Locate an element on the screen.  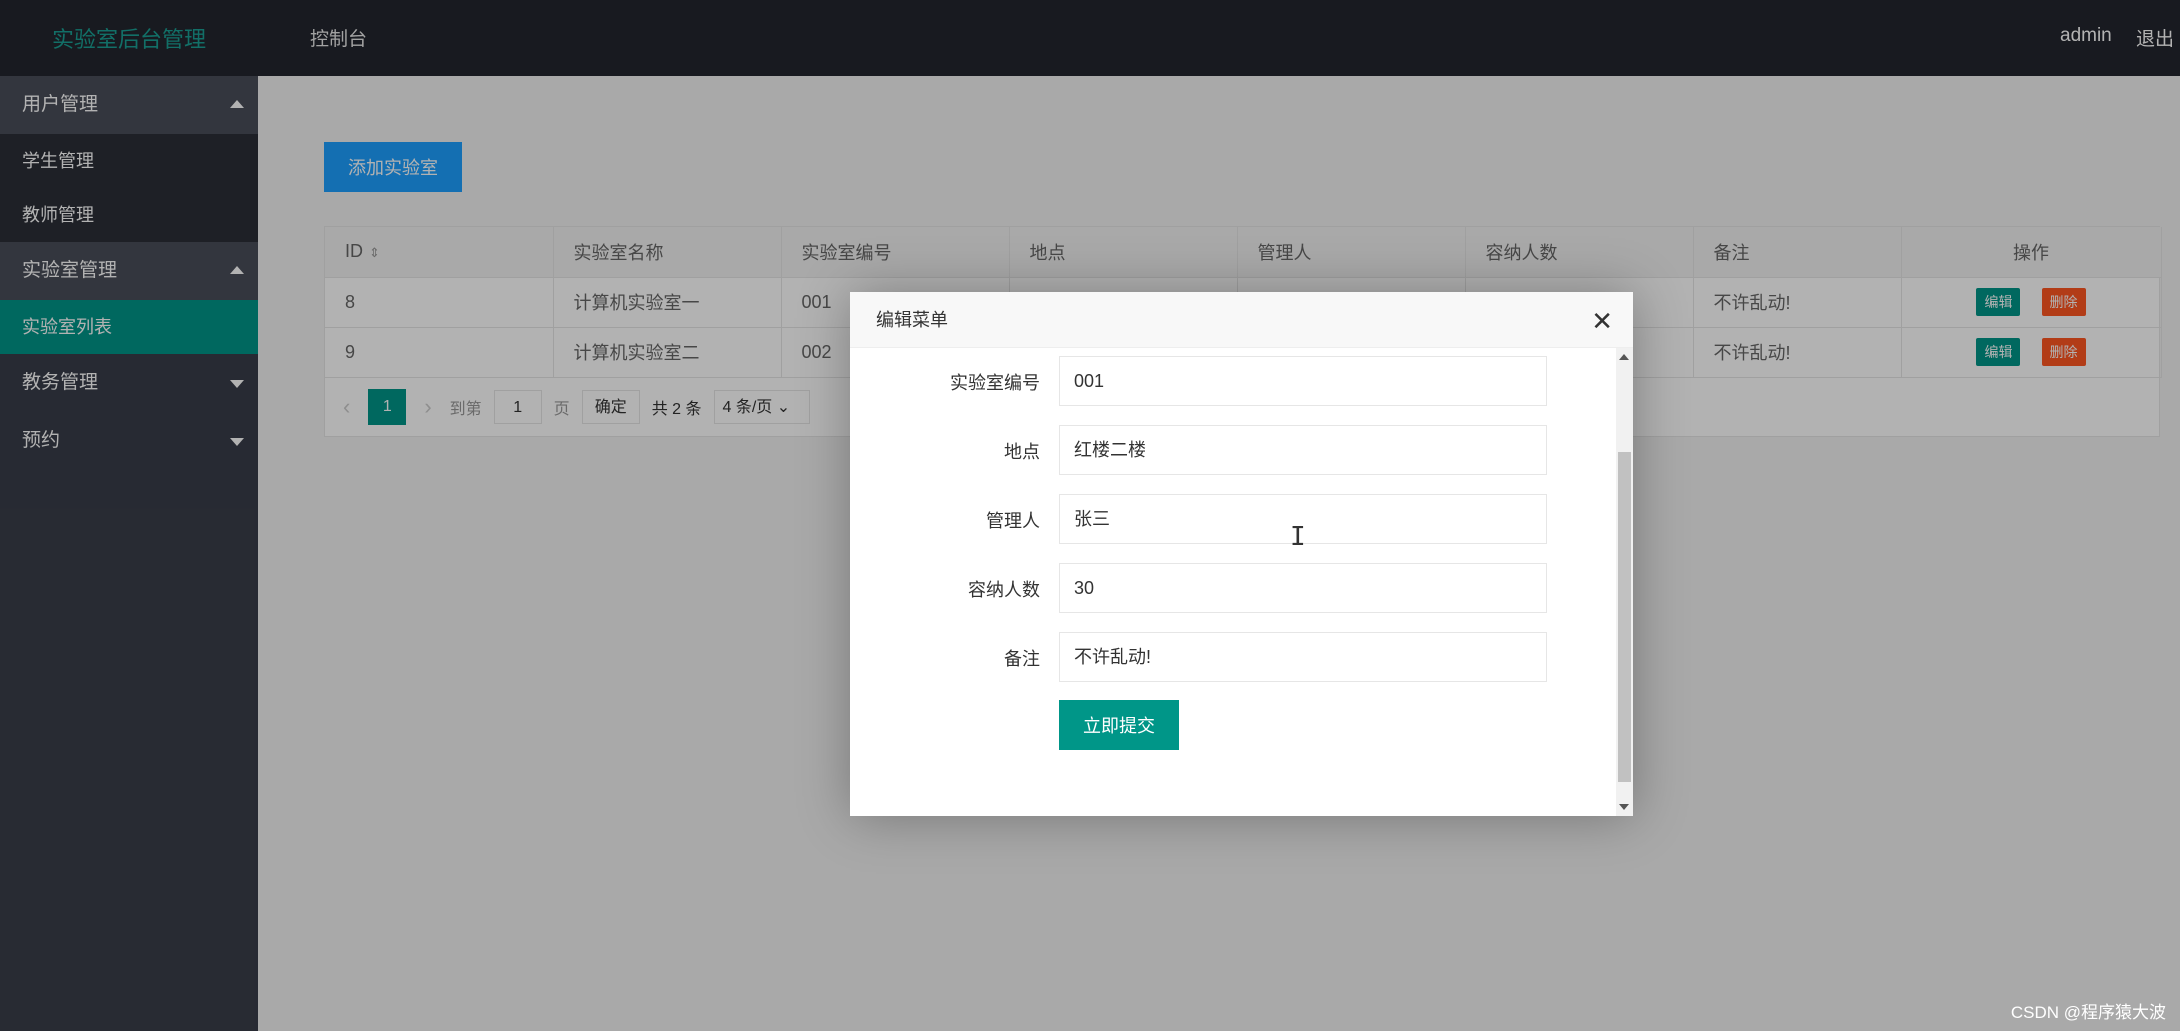
field-label: 实验室编号 is located at coordinates (995, 383).